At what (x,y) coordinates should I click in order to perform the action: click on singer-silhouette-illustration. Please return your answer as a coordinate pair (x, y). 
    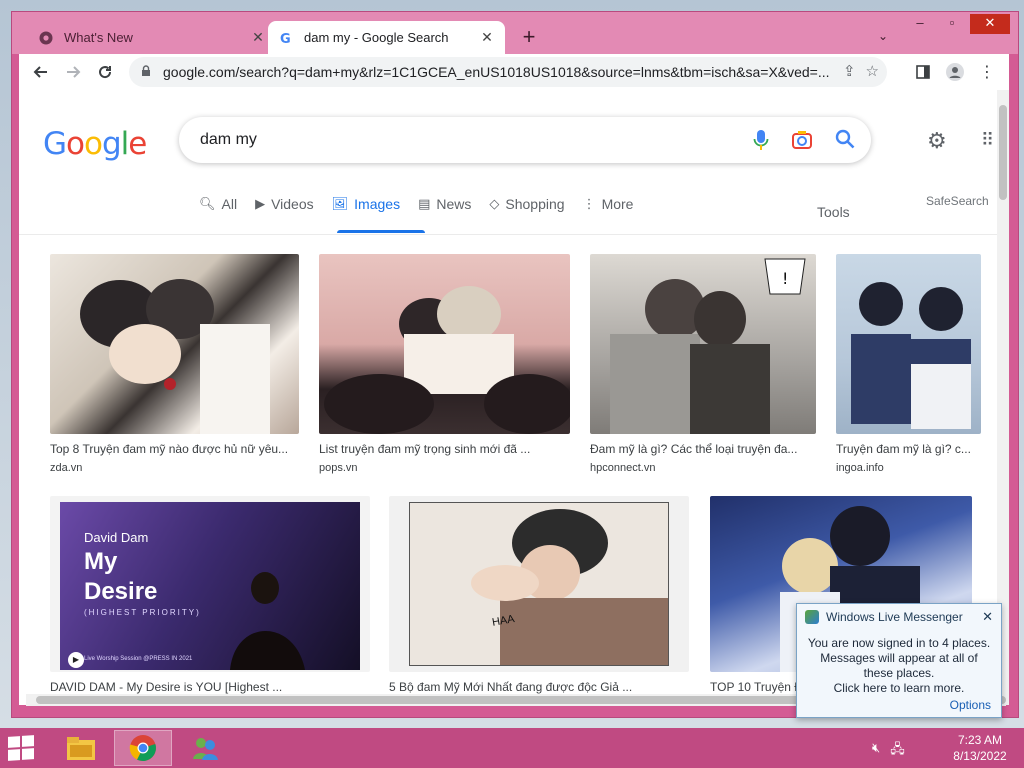
    Looking at the image, I should click on (267, 621).